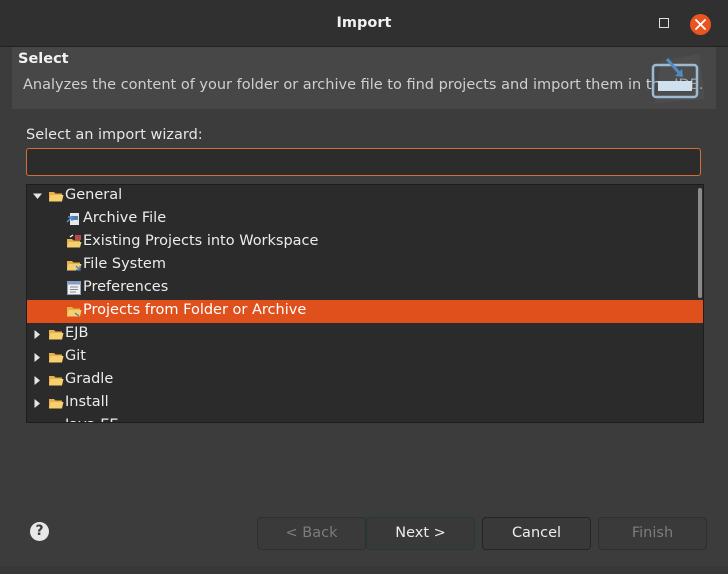 This screenshot has width=728, height=574. Describe the element at coordinates (92, 419) in the screenshot. I see `tree-item-label: Java EE` at that location.